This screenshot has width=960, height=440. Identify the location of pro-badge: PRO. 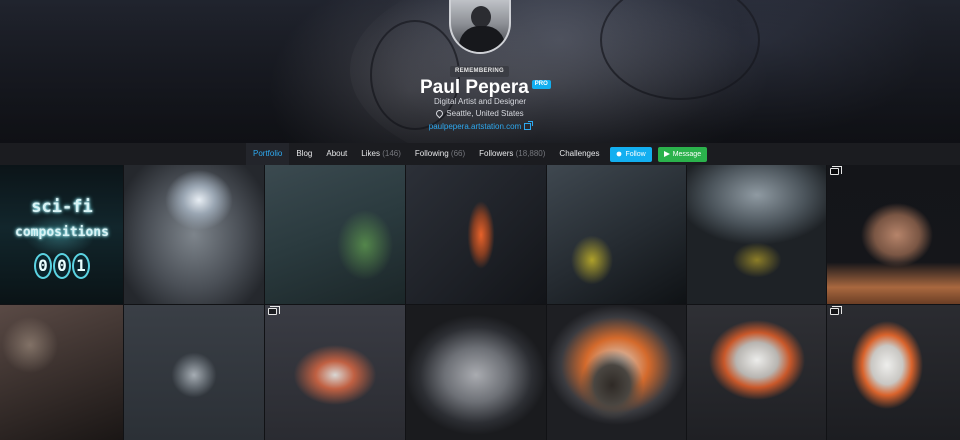
(541, 84).